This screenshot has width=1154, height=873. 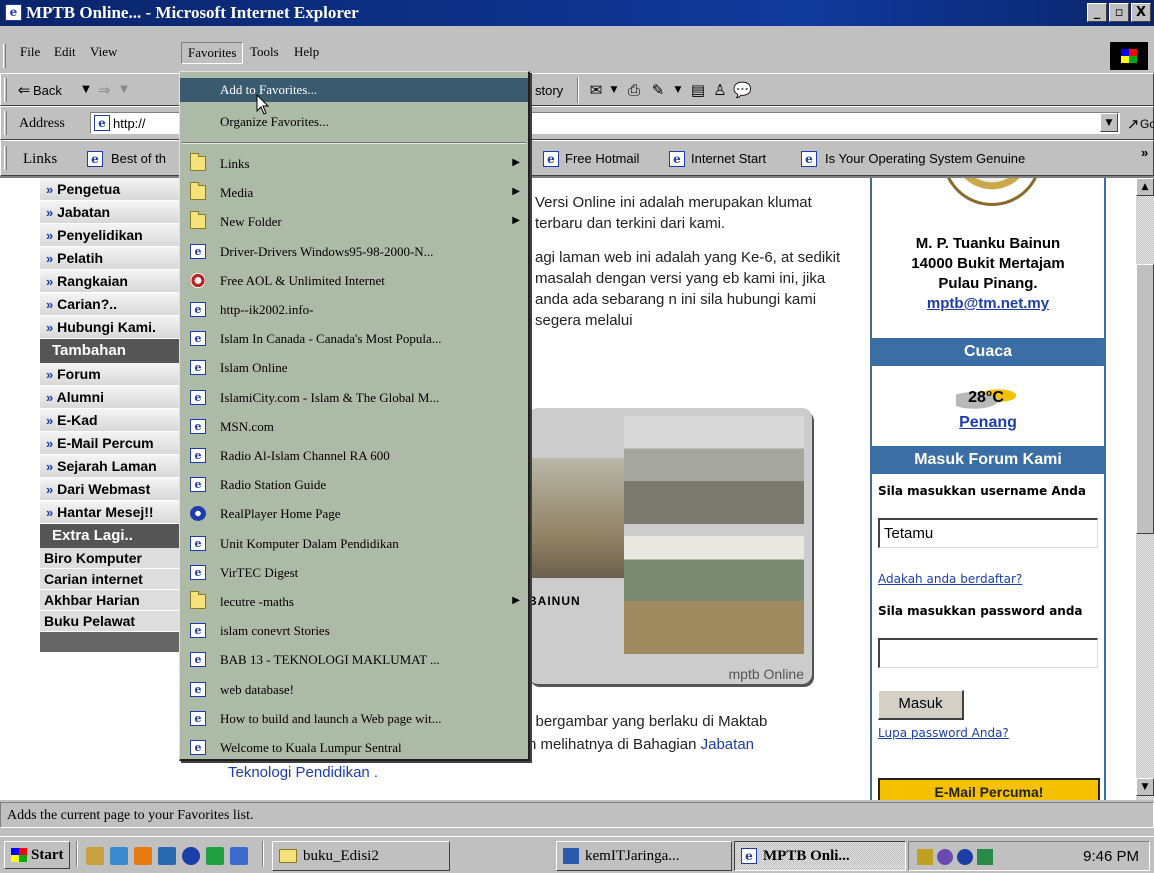 What do you see at coordinates (354, 427) in the screenshot?
I see `favorite-item: e MSN.com` at bounding box center [354, 427].